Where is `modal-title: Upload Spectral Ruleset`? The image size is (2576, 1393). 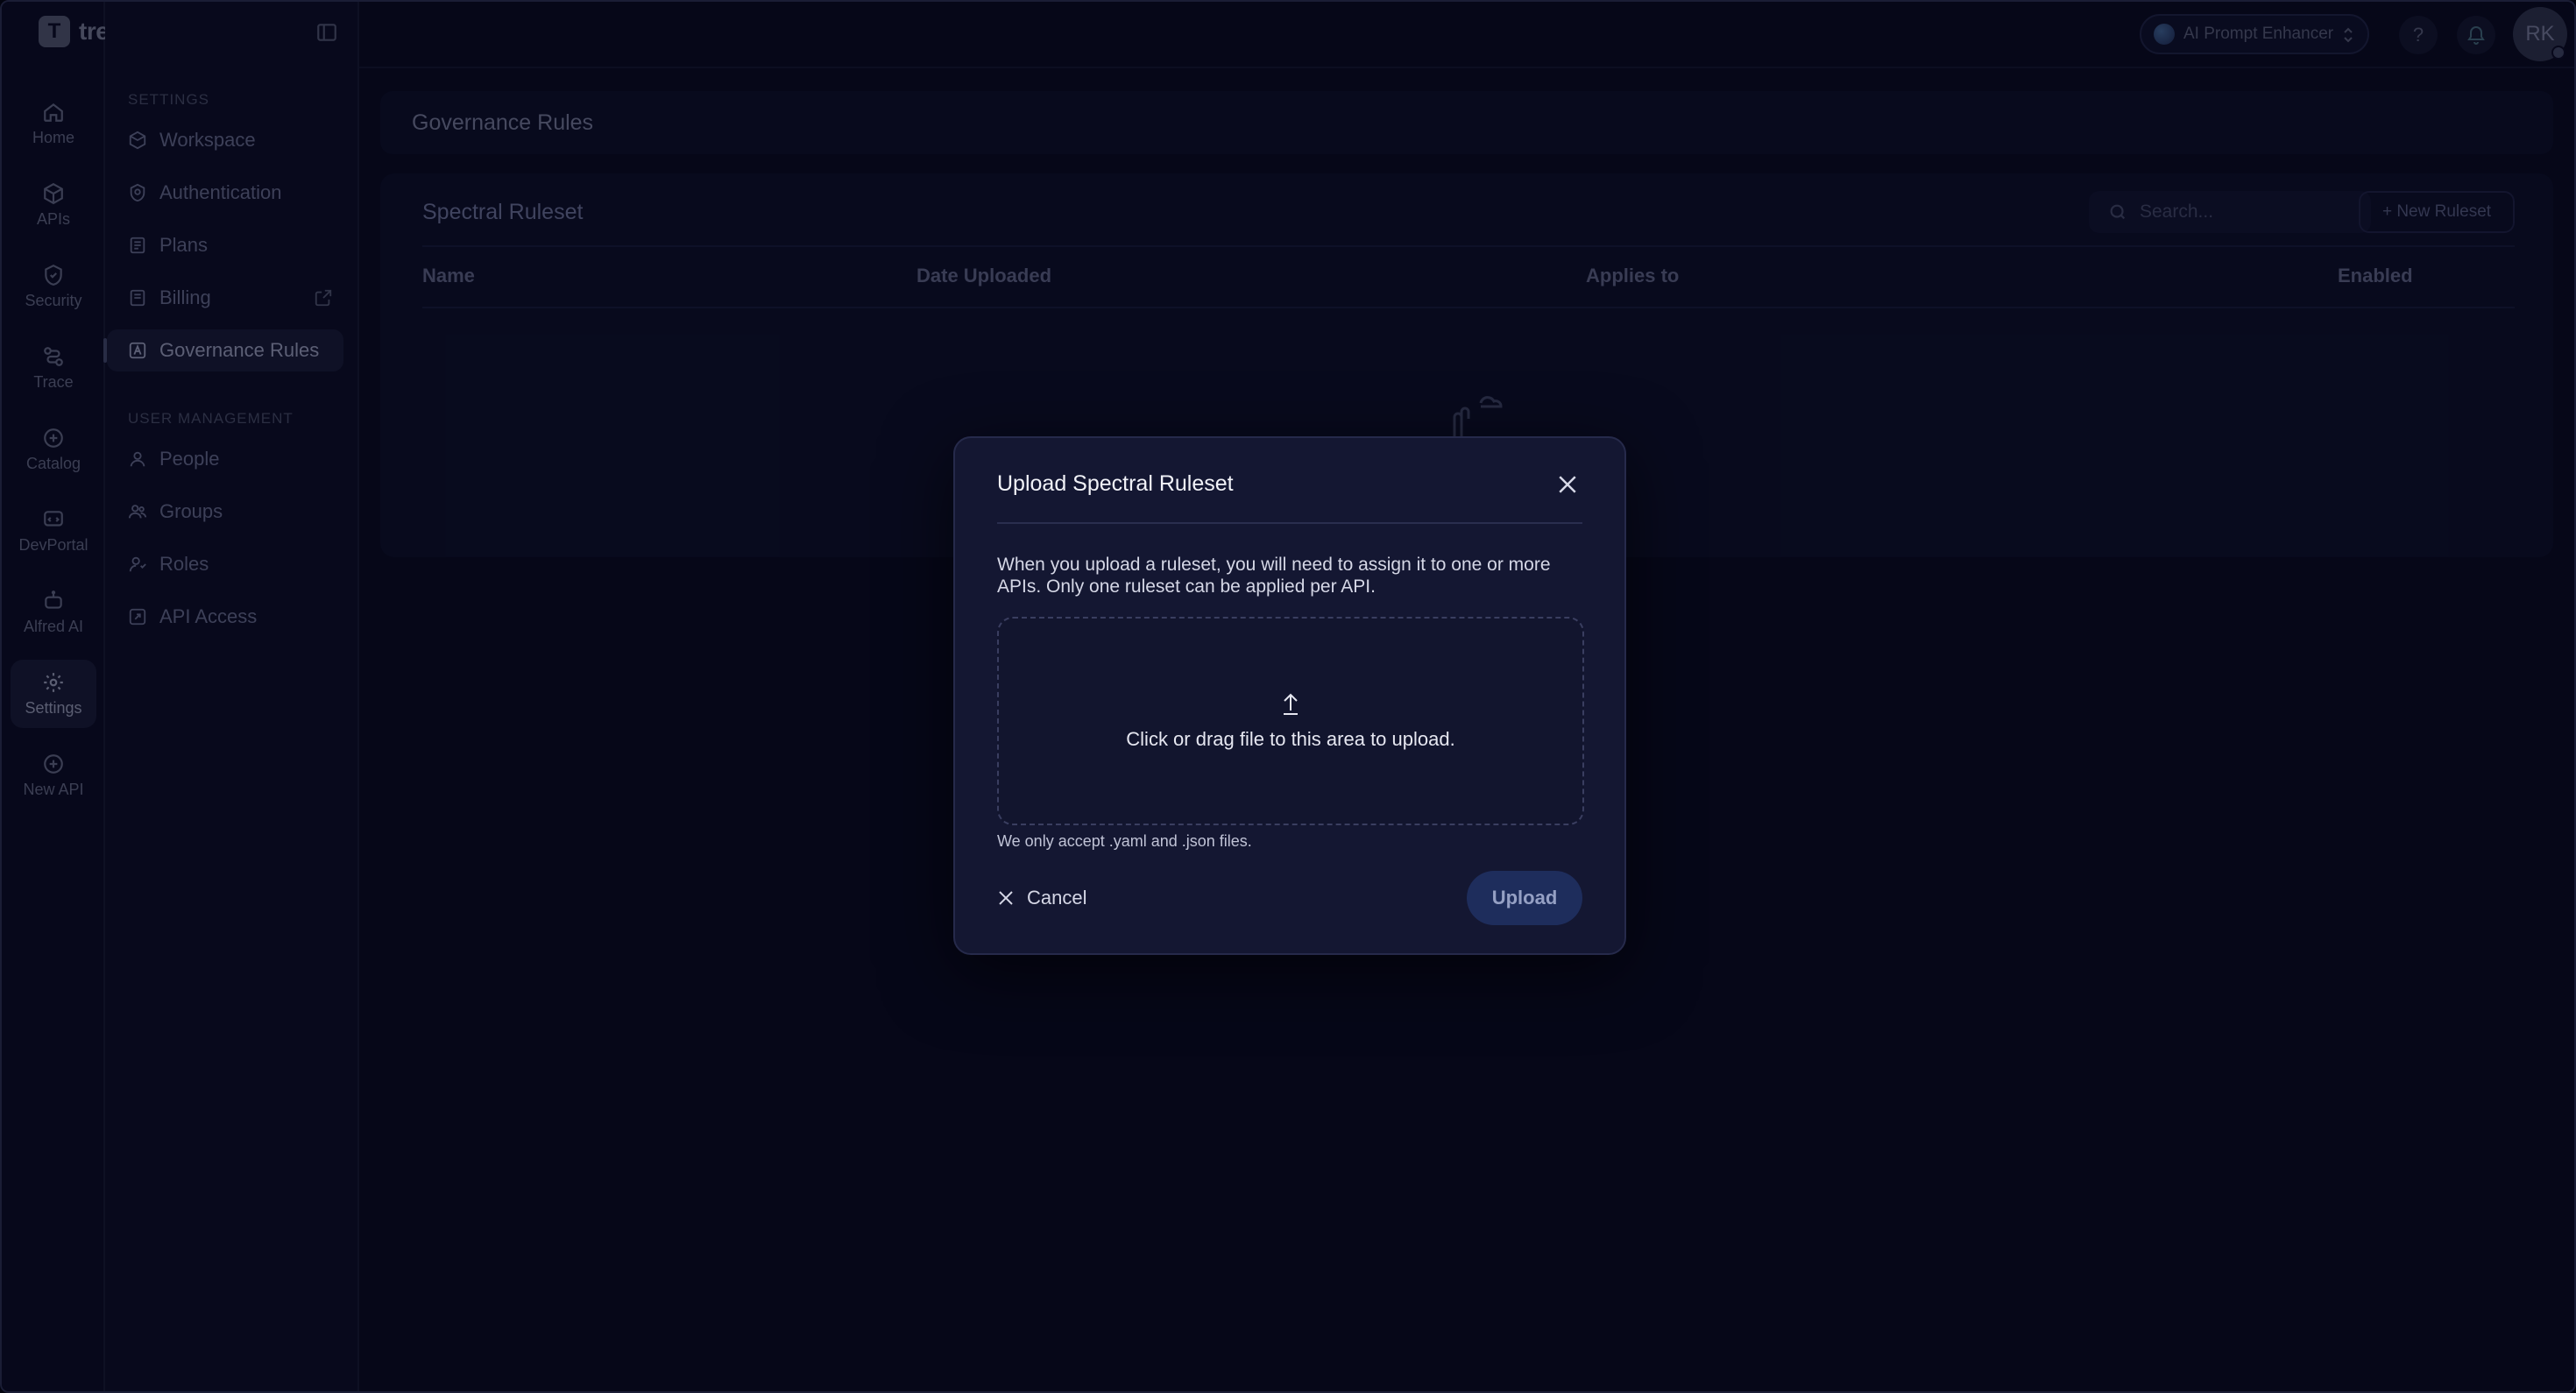 modal-title: Upload Spectral Ruleset is located at coordinates (1115, 484).